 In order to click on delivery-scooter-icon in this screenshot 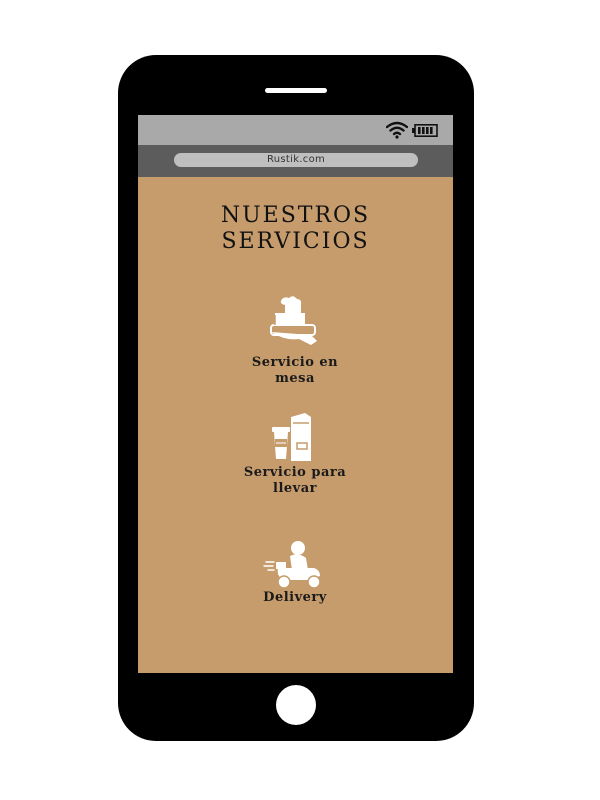, I will do `click(292, 565)`.